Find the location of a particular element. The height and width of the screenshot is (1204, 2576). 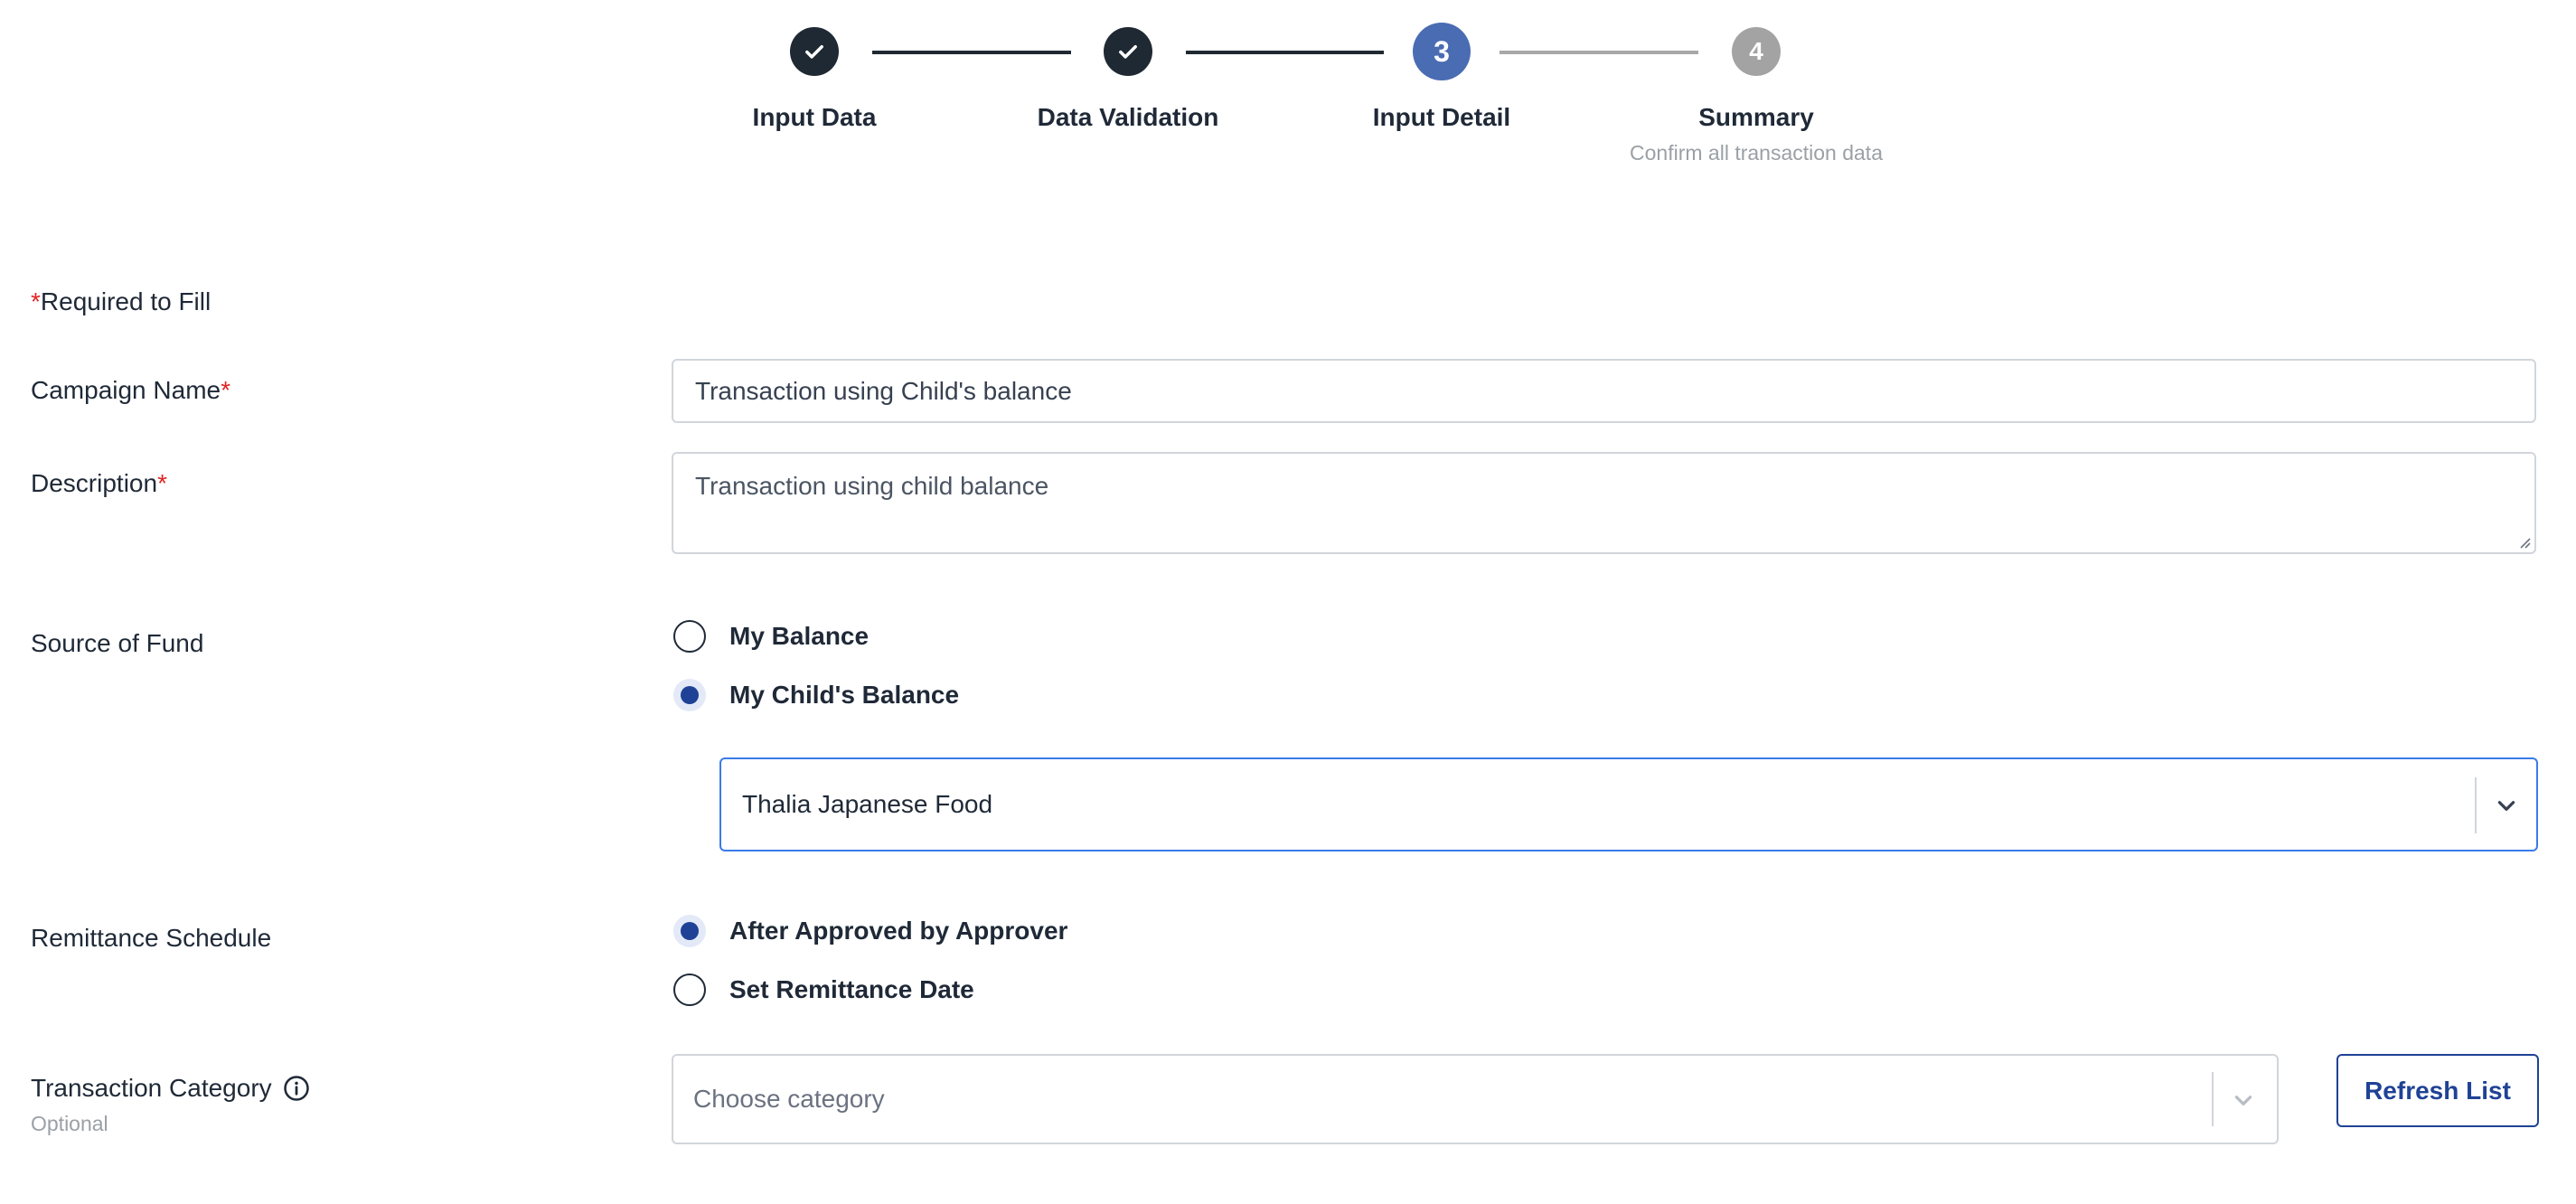

step-data-validation: Data Validation is located at coordinates (1128, 79).